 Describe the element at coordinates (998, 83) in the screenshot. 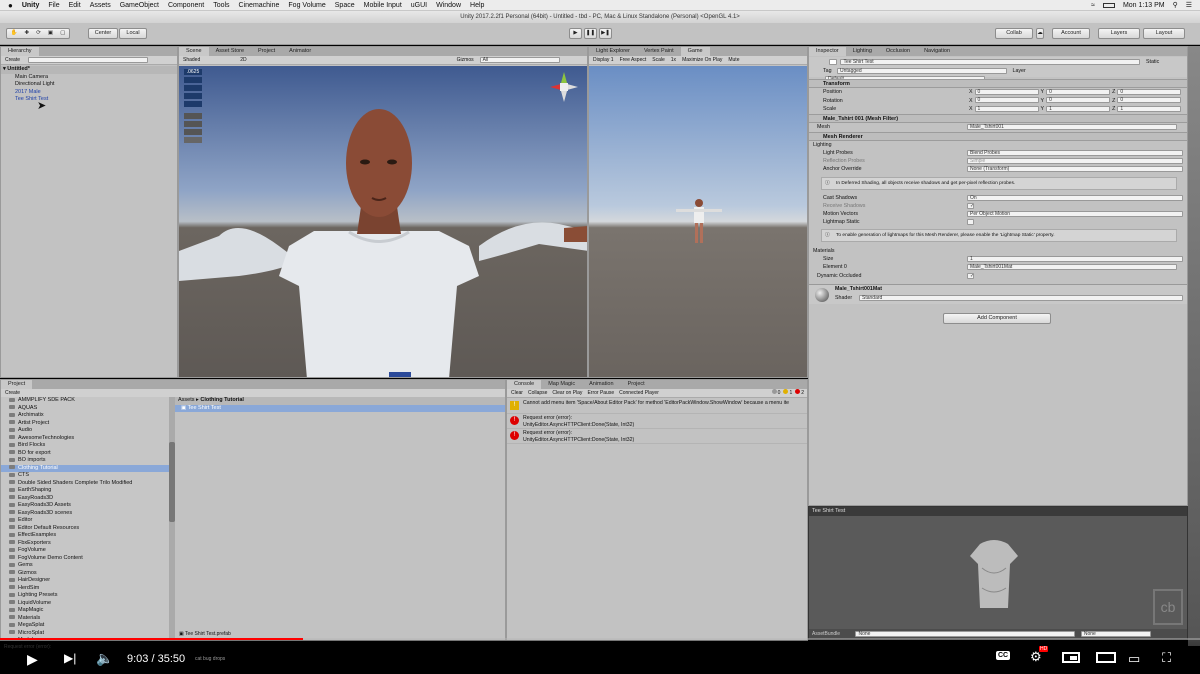

I see `transform-header: Transform` at that location.